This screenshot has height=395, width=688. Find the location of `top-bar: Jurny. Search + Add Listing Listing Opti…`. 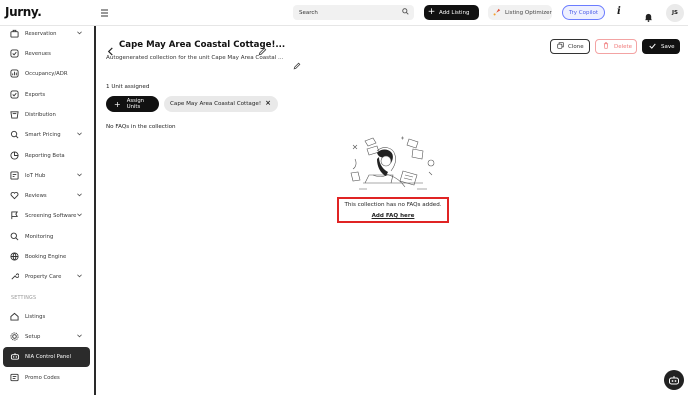

top-bar: Jurny. Search + Add Listing Listing Opti… is located at coordinates (344, 13).